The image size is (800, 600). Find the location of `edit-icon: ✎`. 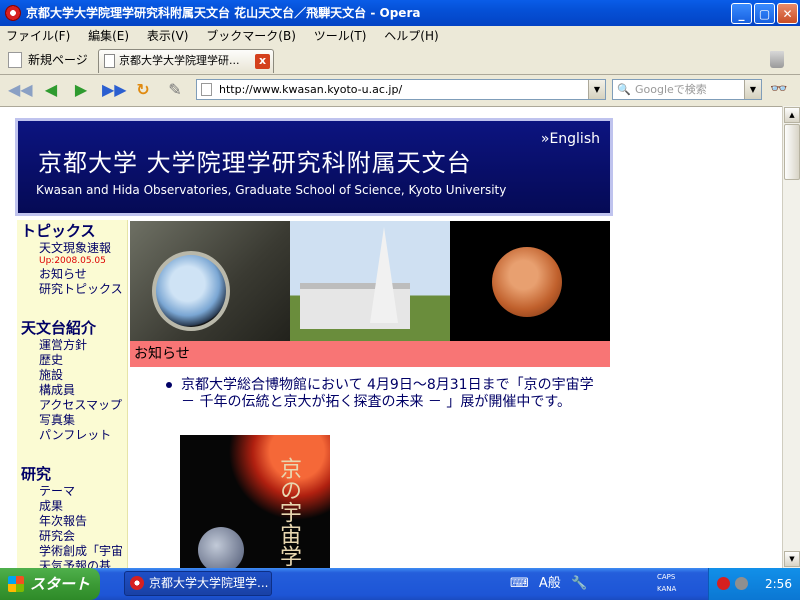

edit-icon: ✎ is located at coordinates (175, 90).